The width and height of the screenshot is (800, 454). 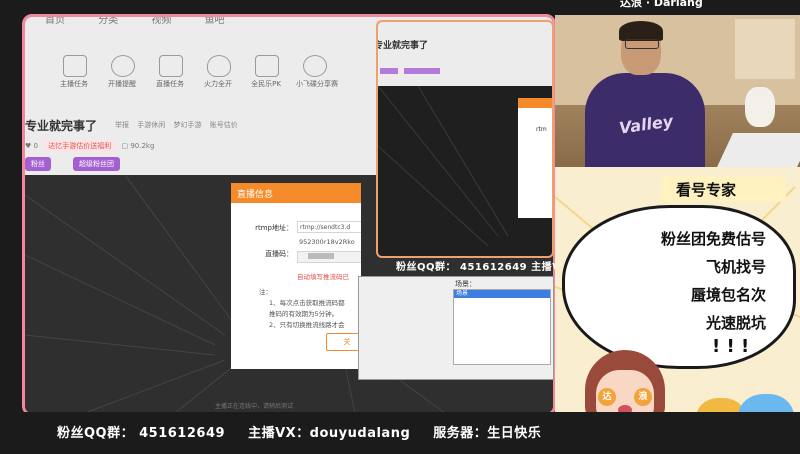 What do you see at coordinates (706, 190) in the screenshot?
I see `promo-title: 看号专家` at bounding box center [706, 190].